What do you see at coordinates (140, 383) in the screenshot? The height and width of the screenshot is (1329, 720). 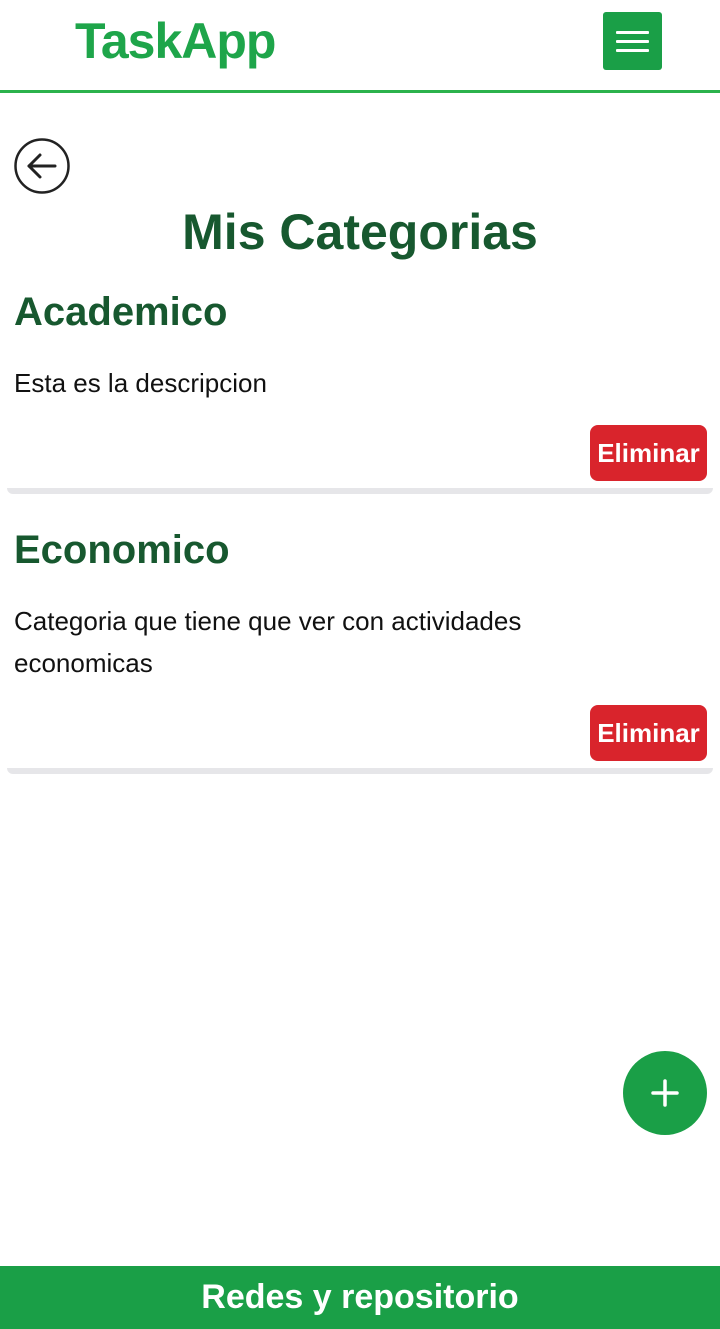 I see `category-description: Esta es la descripcion` at bounding box center [140, 383].